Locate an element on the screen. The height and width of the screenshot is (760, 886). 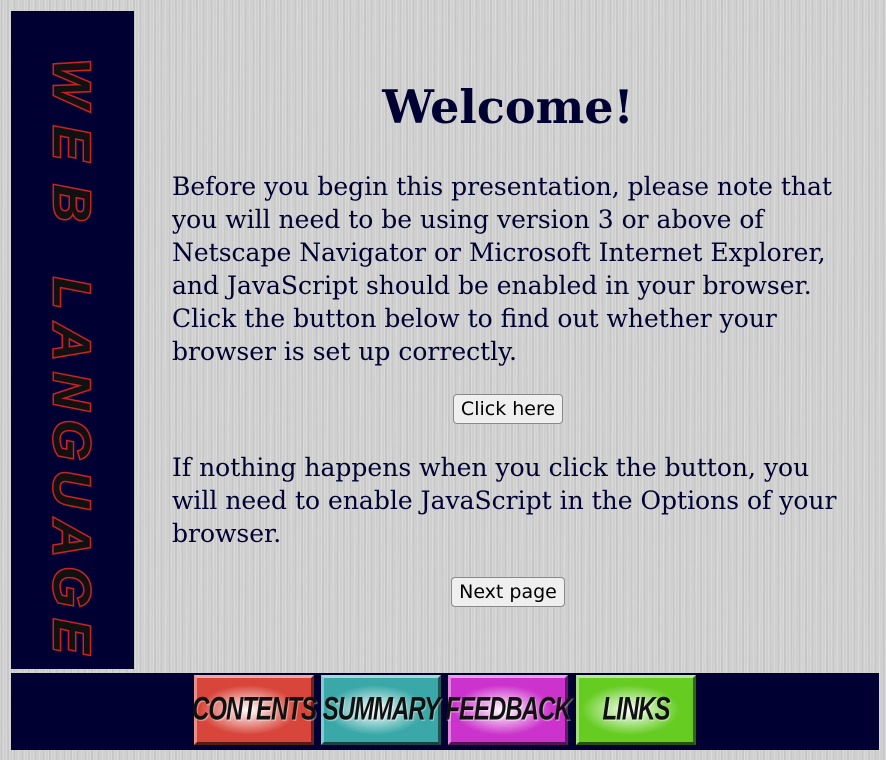
check-browser-button: Click here is located at coordinates (508, 409).